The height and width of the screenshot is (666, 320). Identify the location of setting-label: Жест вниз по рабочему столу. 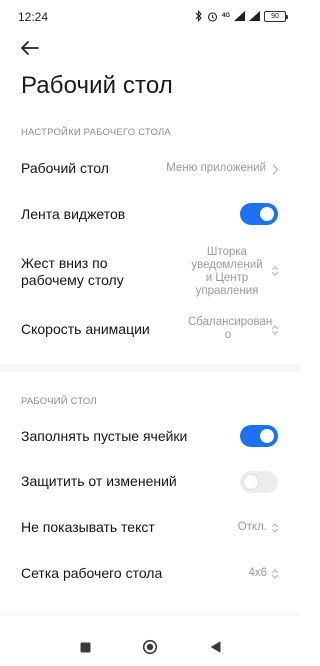
(72, 272).